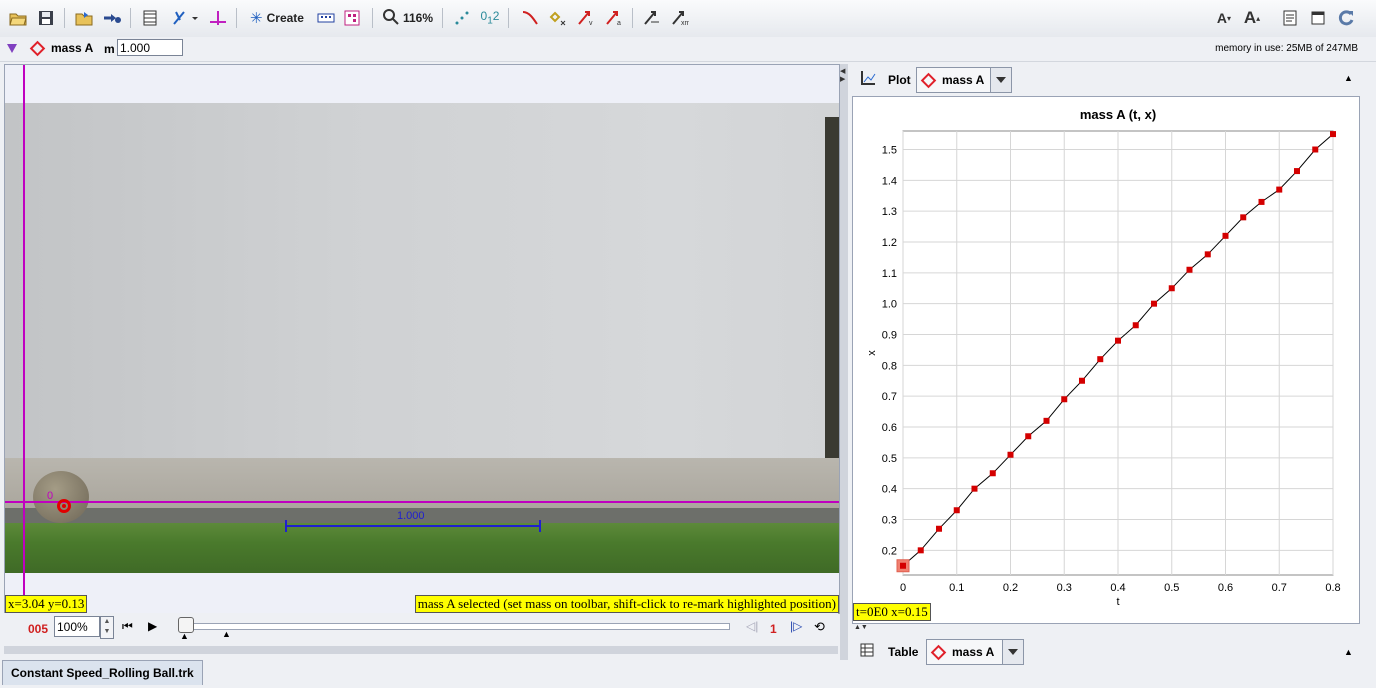 The height and width of the screenshot is (688, 1376). What do you see at coordinates (903, 652) in the screenshot?
I see `table-tab-label: Table` at bounding box center [903, 652].